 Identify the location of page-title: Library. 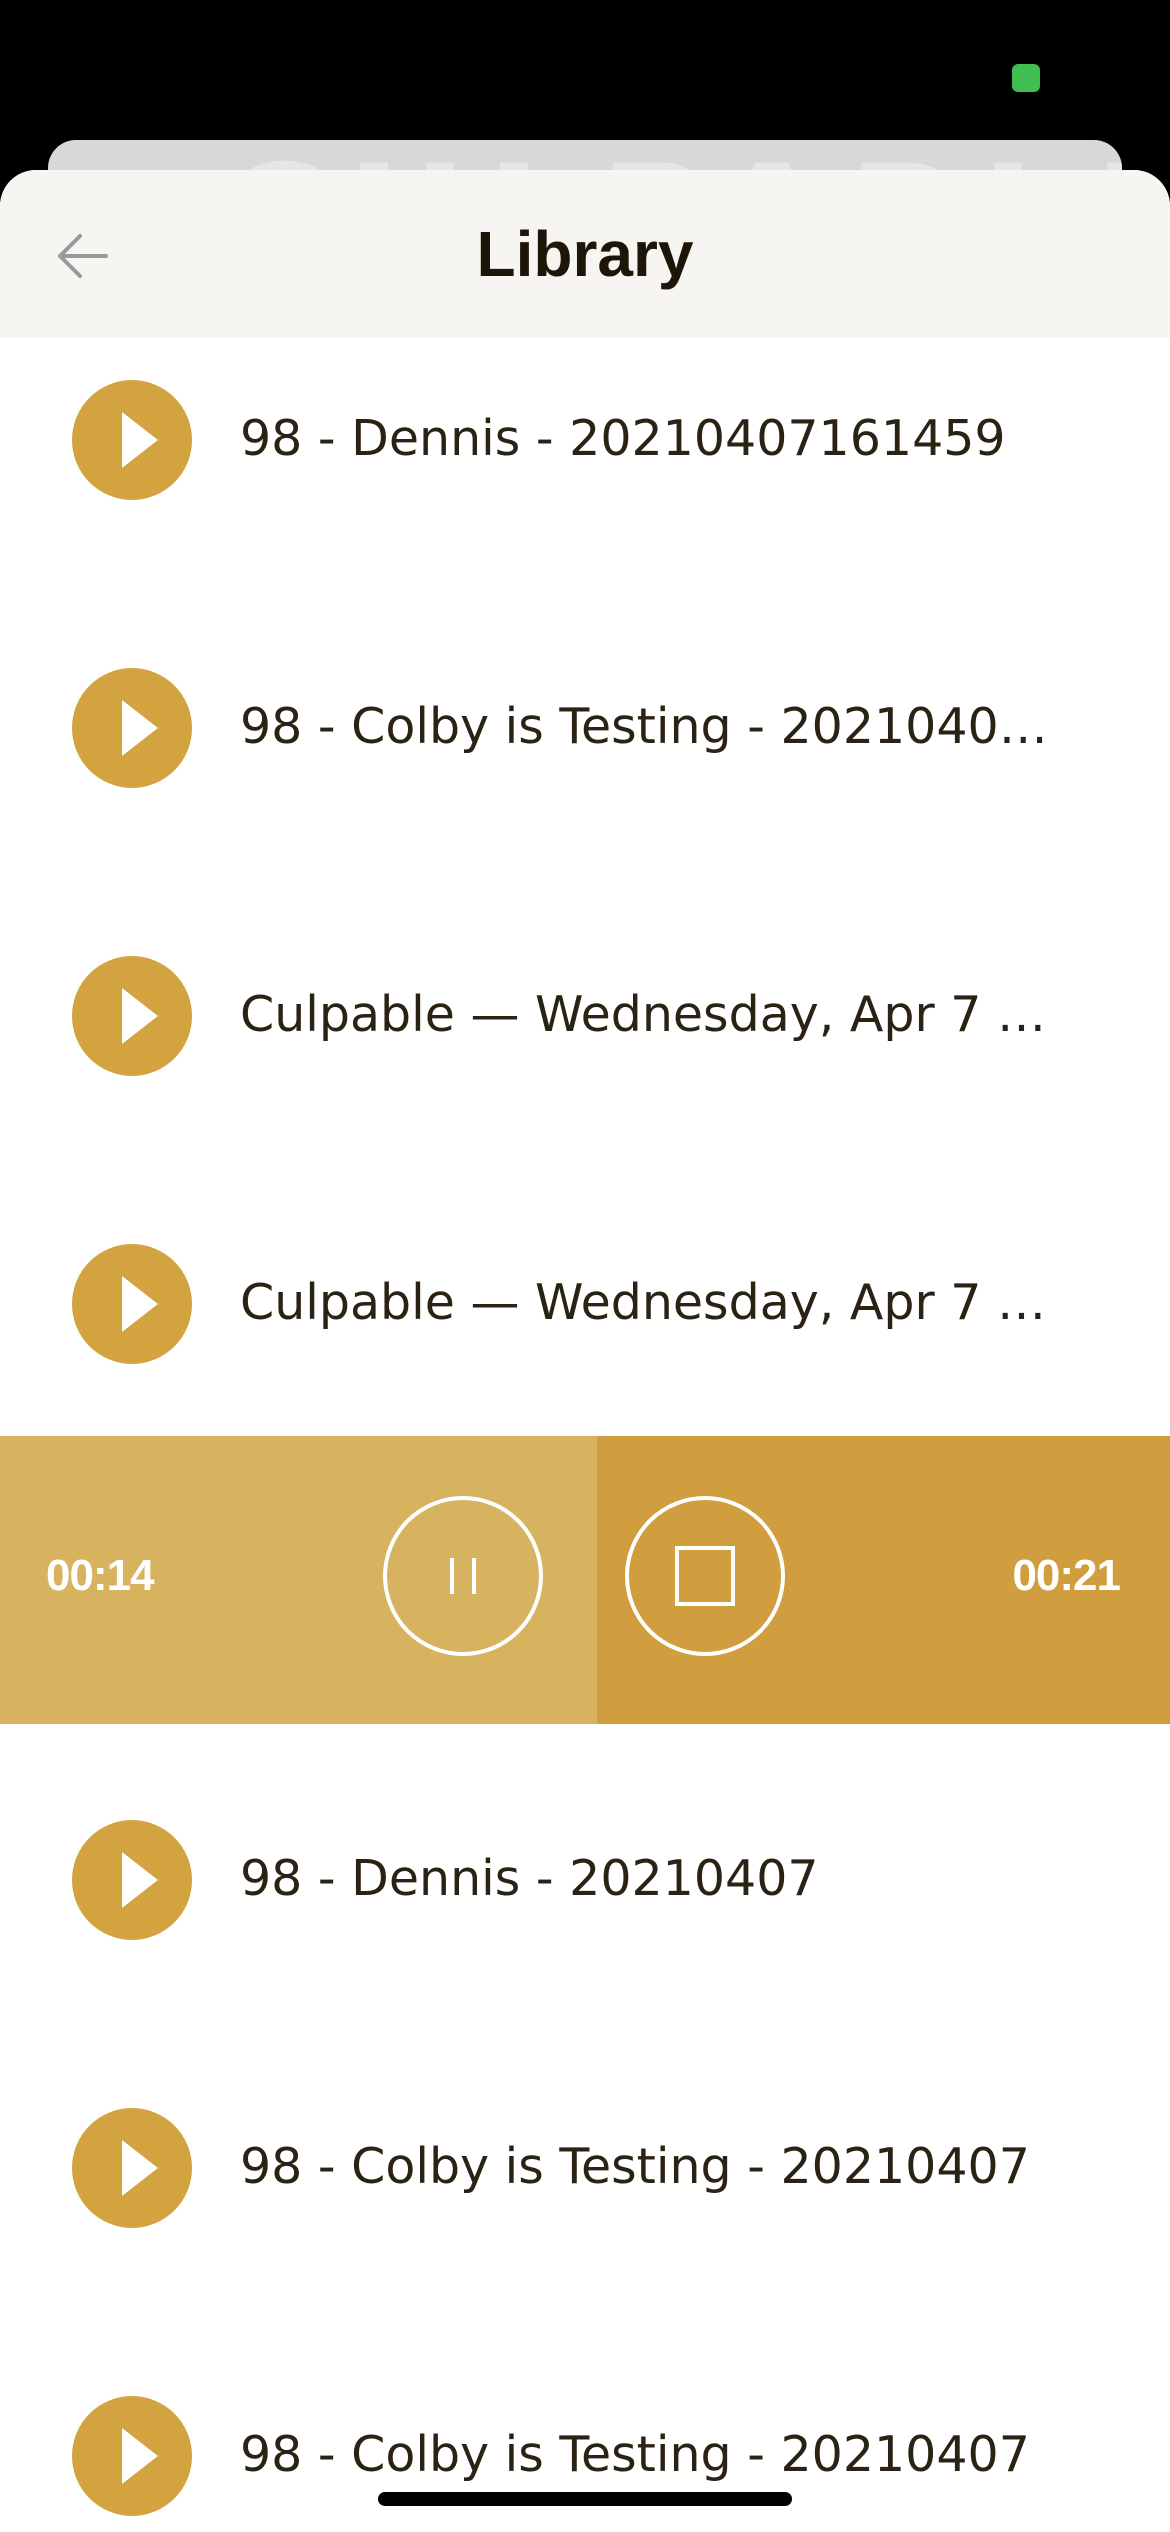
(585, 254).